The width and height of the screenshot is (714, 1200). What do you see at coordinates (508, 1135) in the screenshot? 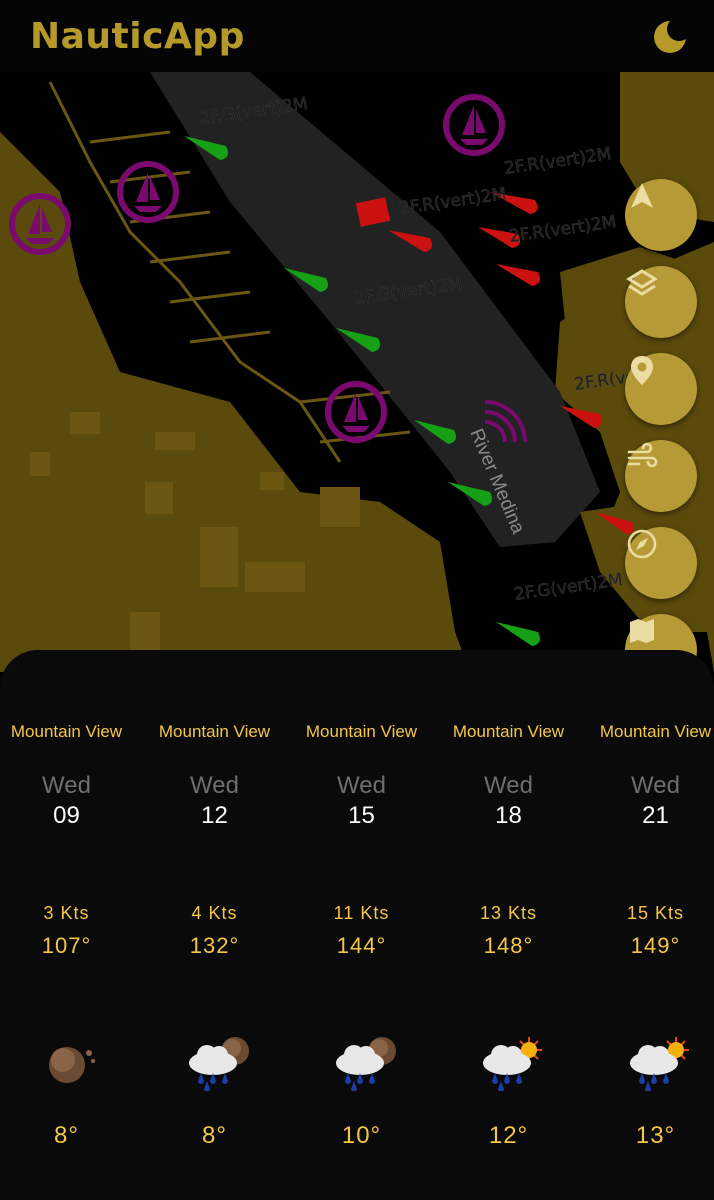
I see `temperature: 12°` at bounding box center [508, 1135].